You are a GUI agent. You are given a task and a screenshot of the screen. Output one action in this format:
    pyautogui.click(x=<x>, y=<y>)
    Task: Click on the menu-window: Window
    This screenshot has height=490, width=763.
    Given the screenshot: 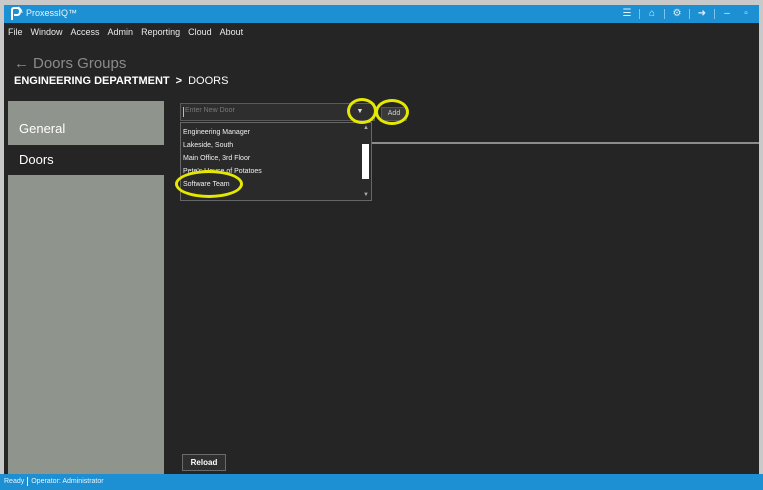 What is the action you would take?
    pyautogui.click(x=47, y=32)
    